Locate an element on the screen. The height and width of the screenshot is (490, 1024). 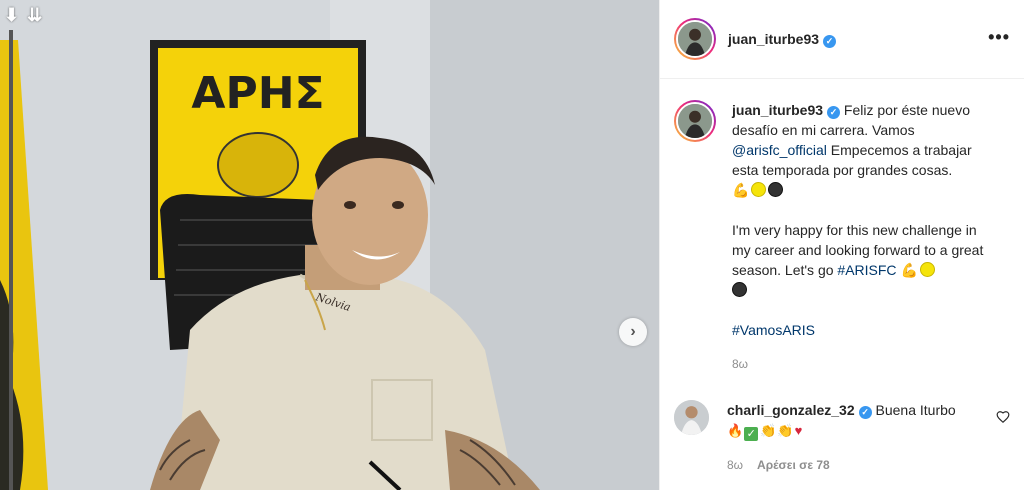
author-avatar is located at coordinates (695, 39).